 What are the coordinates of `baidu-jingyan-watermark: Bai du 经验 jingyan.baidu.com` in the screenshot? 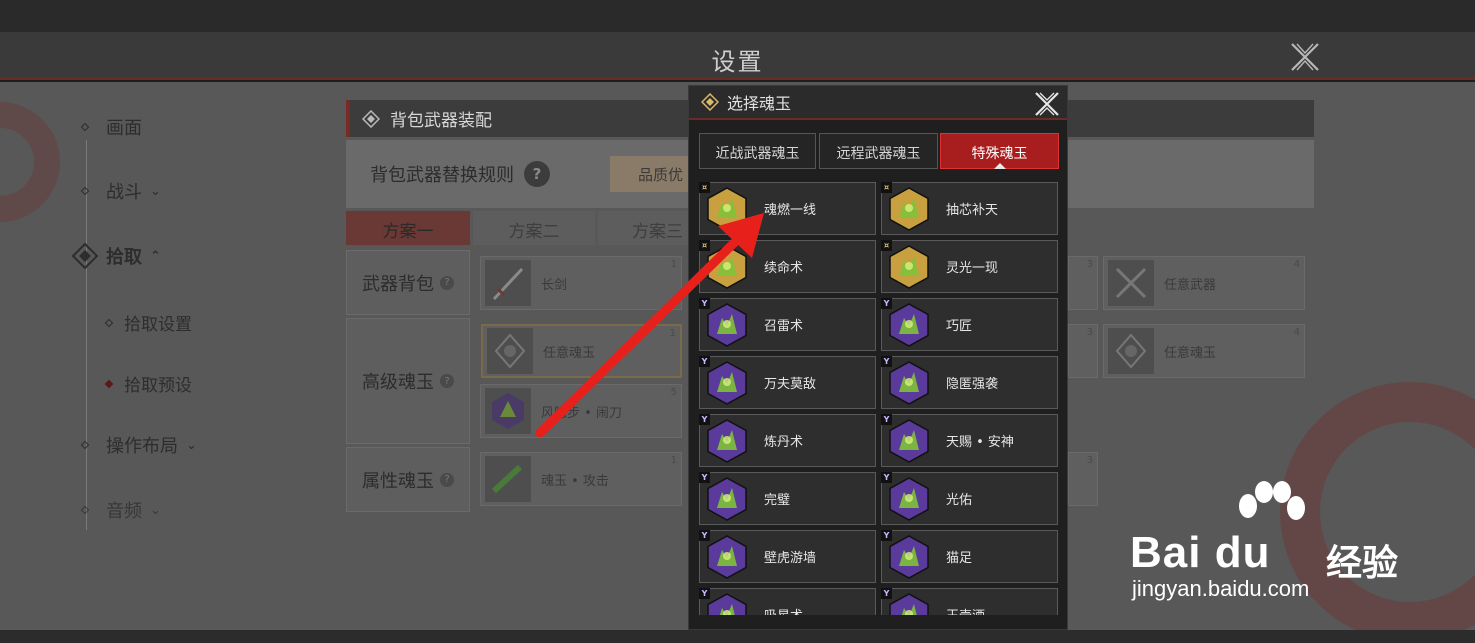 It's located at (1270, 545).